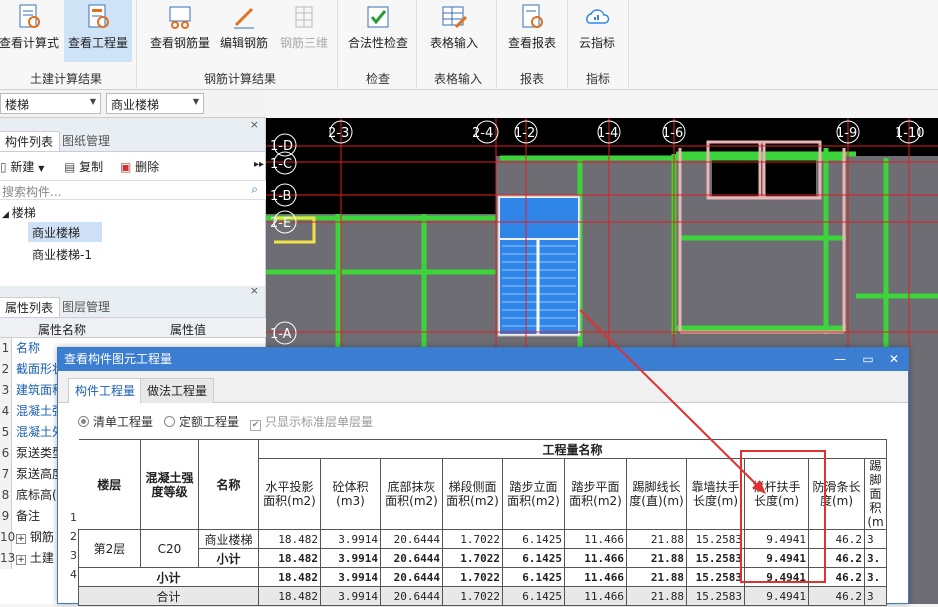 Image resolution: width=938 pixels, height=607 pixels. I want to click on tab-component-list: 构件列表, so click(30, 141).